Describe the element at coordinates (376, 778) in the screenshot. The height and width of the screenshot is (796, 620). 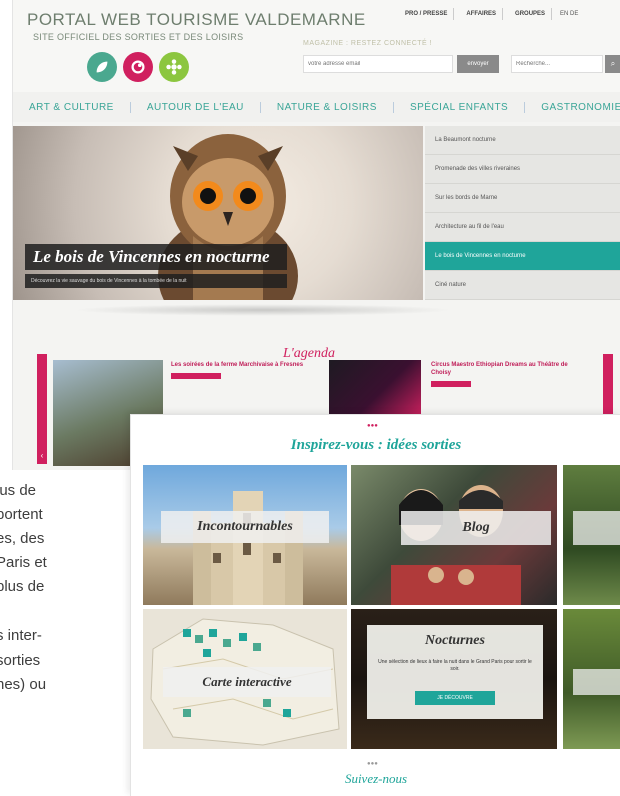
I see `follow-us-title: Suivez-nous` at that location.